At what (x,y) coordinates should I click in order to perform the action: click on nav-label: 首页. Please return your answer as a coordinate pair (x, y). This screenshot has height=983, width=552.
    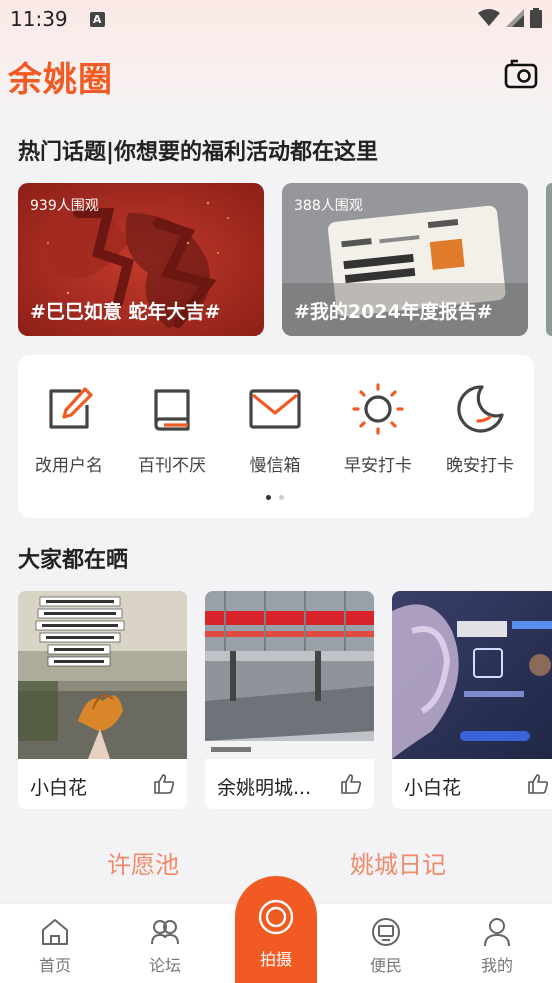
    Looking at the image, I should click on (54, 965).